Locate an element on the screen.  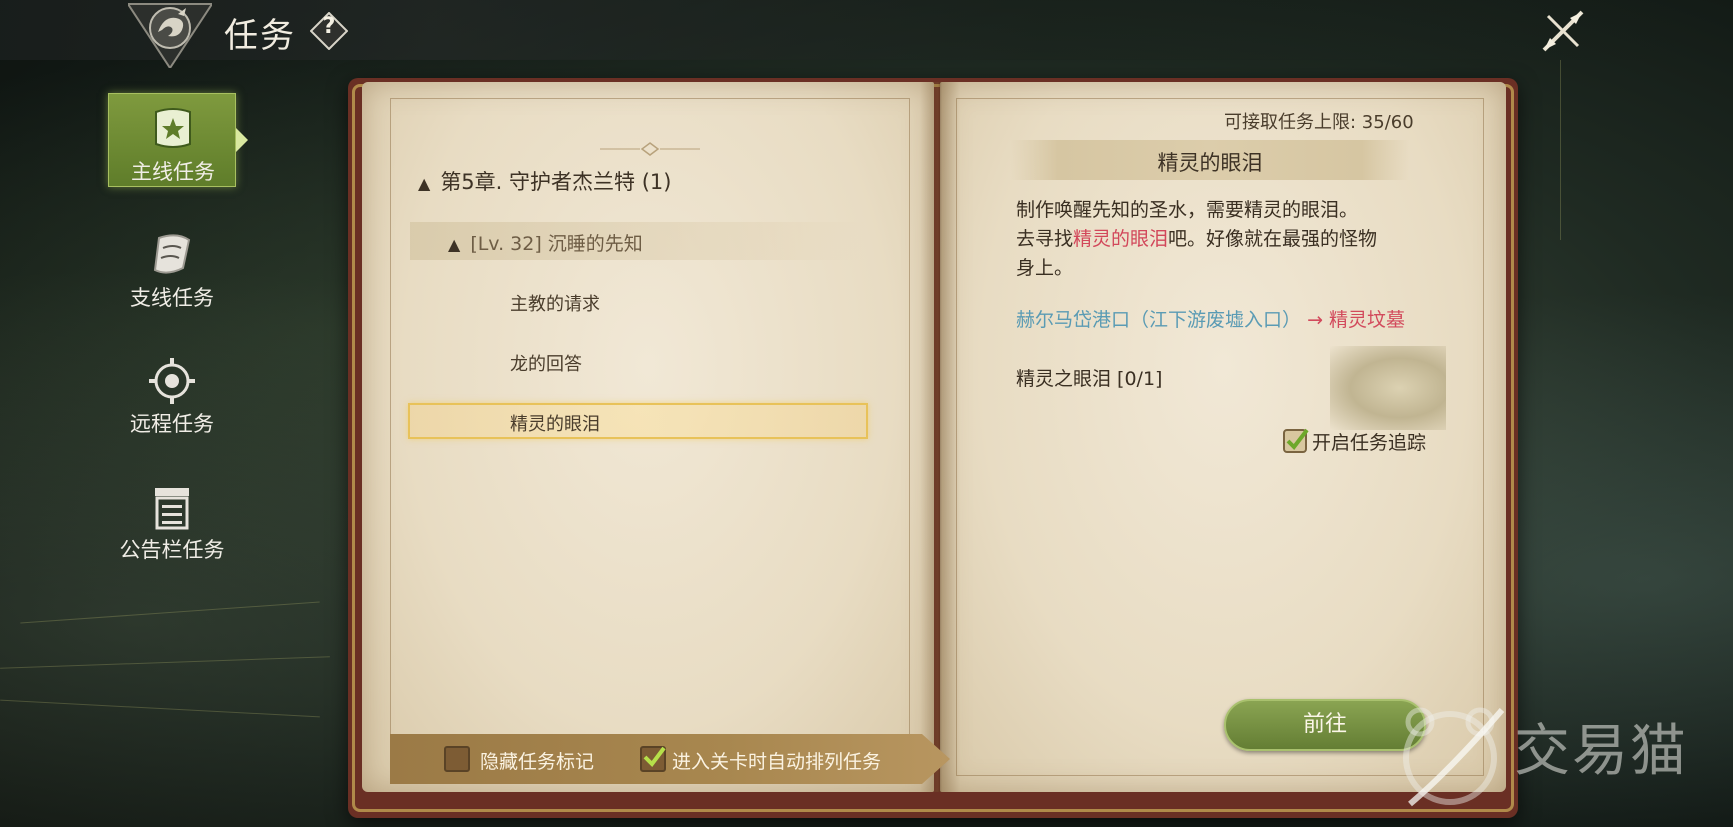
sidebar-item-label: 公告栏任务 is located at coordinates (172, 550).